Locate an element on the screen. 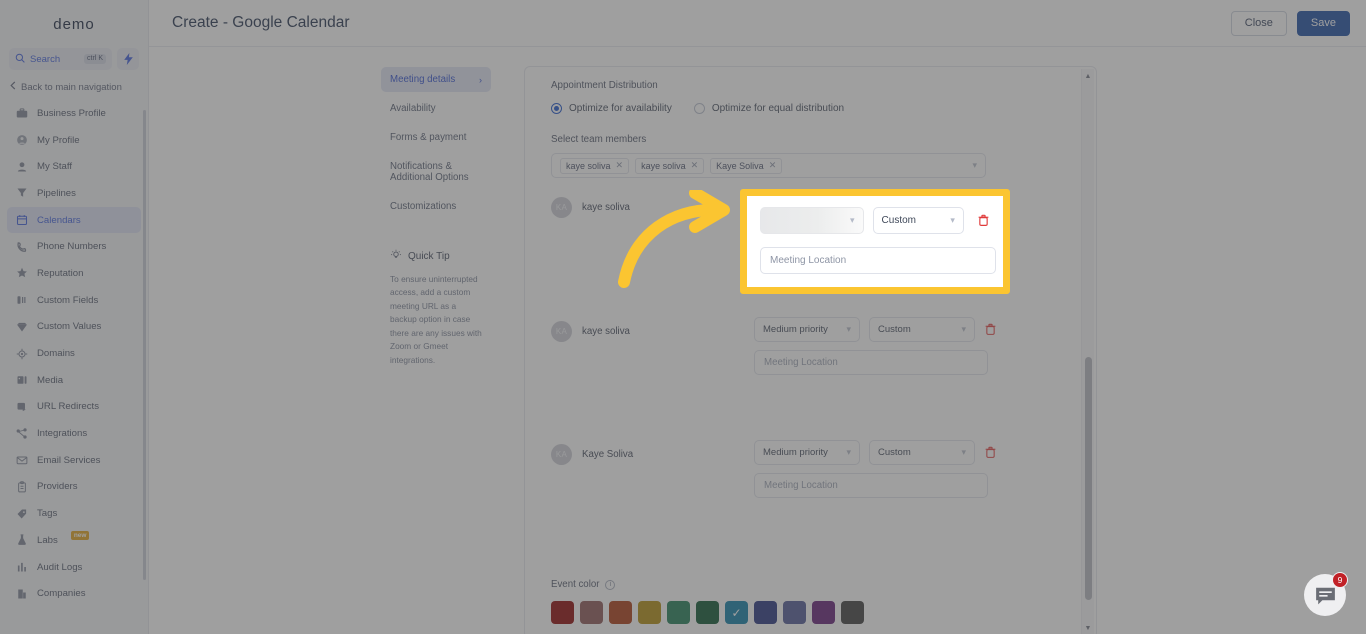 The image size is (1366, 634). sidebar-item-my-staff: My Staff is located at coordinates (74, 166).